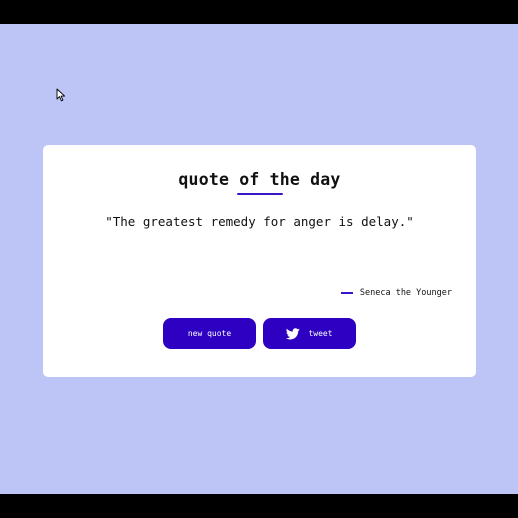 This screenshot has height=518, width=518. I want to click on author-name: Seneca the Younger, so click(405, 293).